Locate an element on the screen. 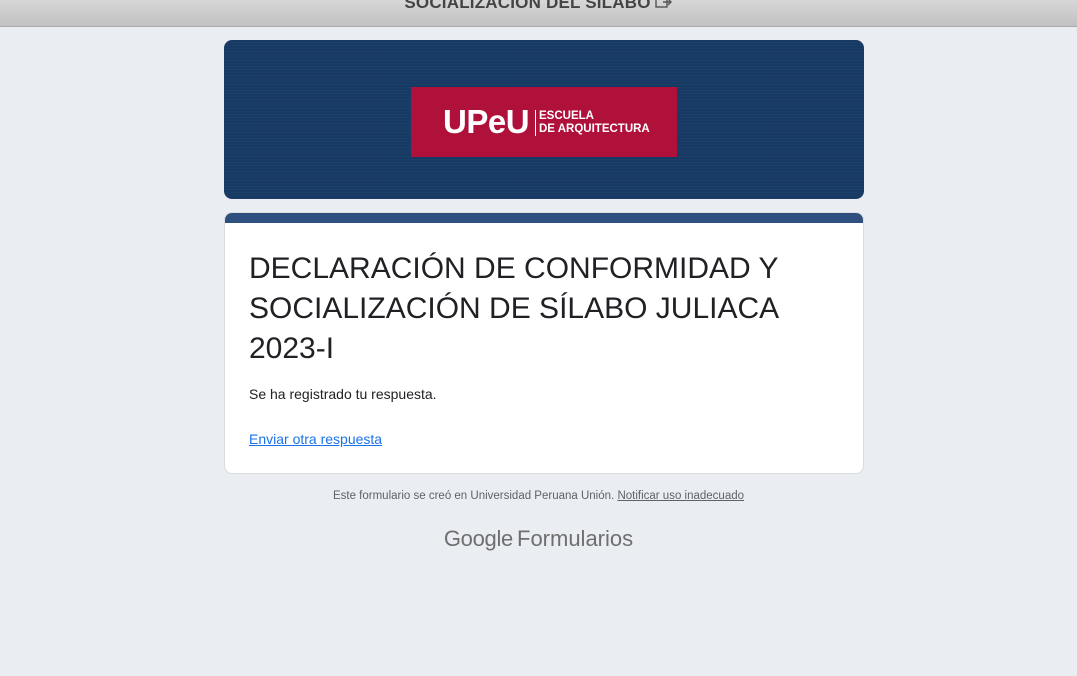 Image resolution: width=1077 pixels, height=676 pixels. logo-subtitle-line1: ESCUELA is located at coordinates (566, 116).